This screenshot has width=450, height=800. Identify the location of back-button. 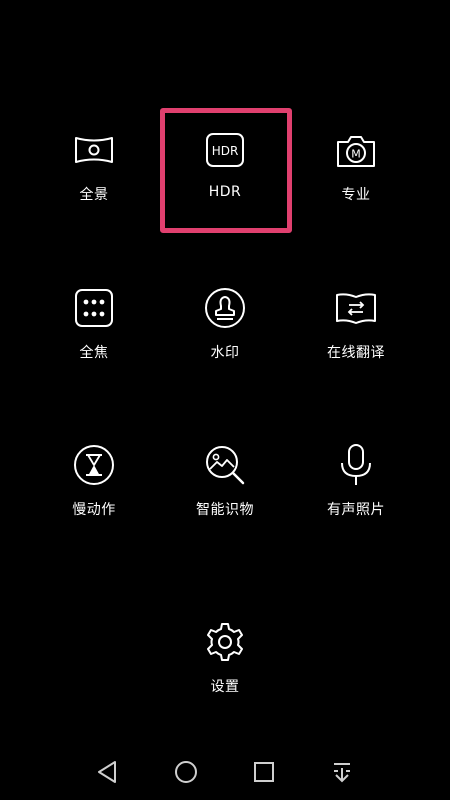
(108, 772).